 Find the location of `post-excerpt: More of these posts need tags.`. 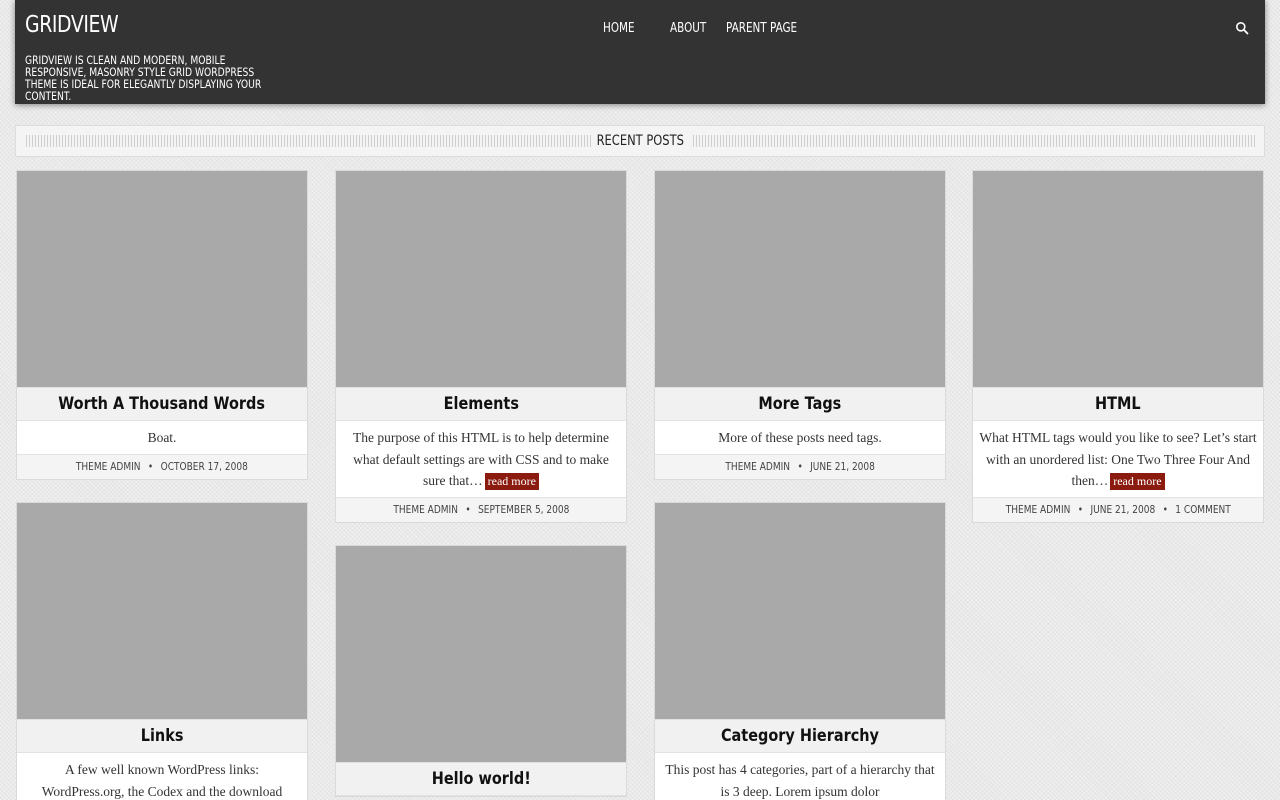

post-excerpt: More of these posts need tags. is located at coordinates (800, 437).